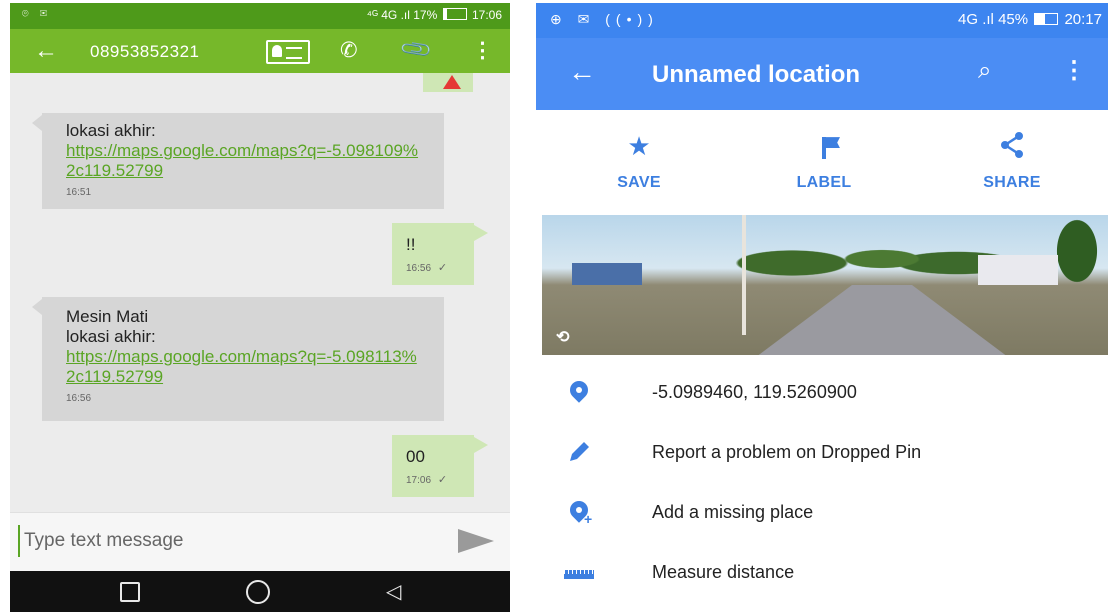 This screenshot has height=614, width=1108. I want to click on message-text-line-2: lokasi akhir:, so click(111, 336).